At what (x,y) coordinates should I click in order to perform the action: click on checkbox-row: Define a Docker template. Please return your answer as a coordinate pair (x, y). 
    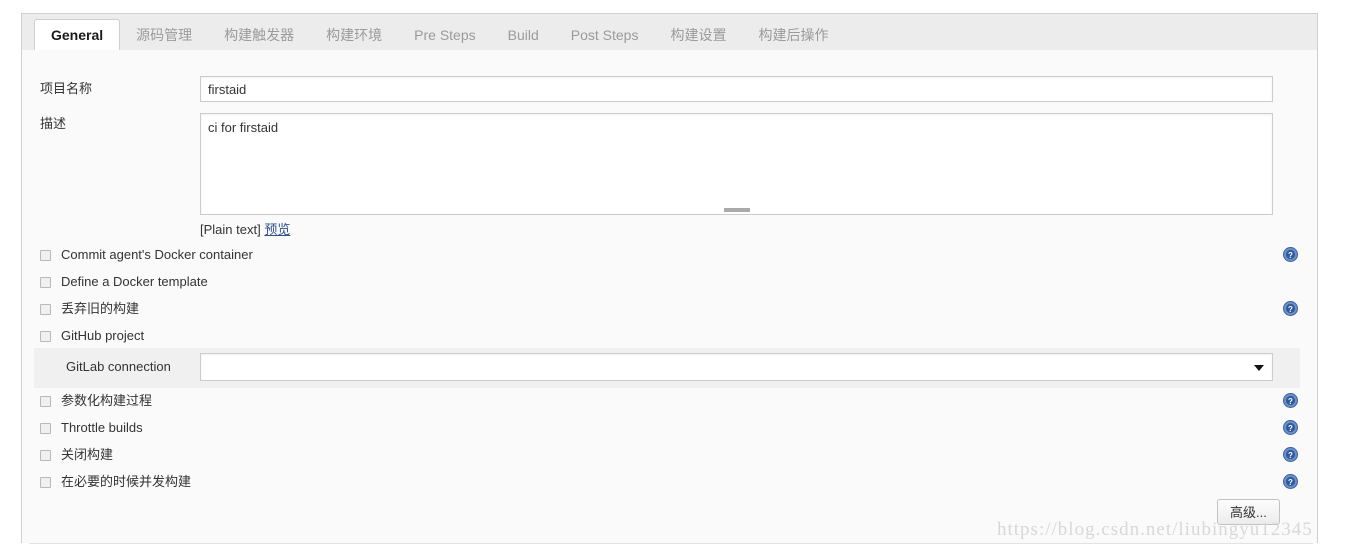
    Looking at the image, I should click on (124, 282).